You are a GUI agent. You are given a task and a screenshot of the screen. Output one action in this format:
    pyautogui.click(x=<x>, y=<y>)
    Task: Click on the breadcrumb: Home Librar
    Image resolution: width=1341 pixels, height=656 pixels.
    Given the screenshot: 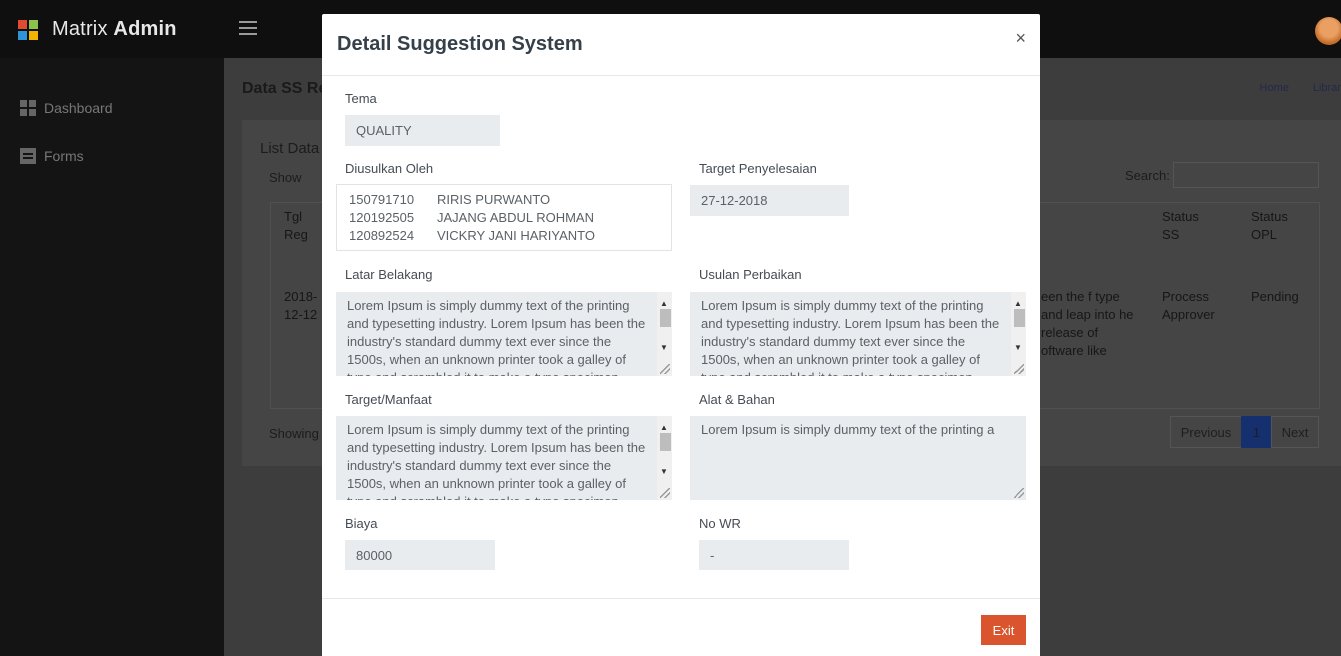 What is the action you would take?
    pyautogui.click(x=1300, y=88)
    